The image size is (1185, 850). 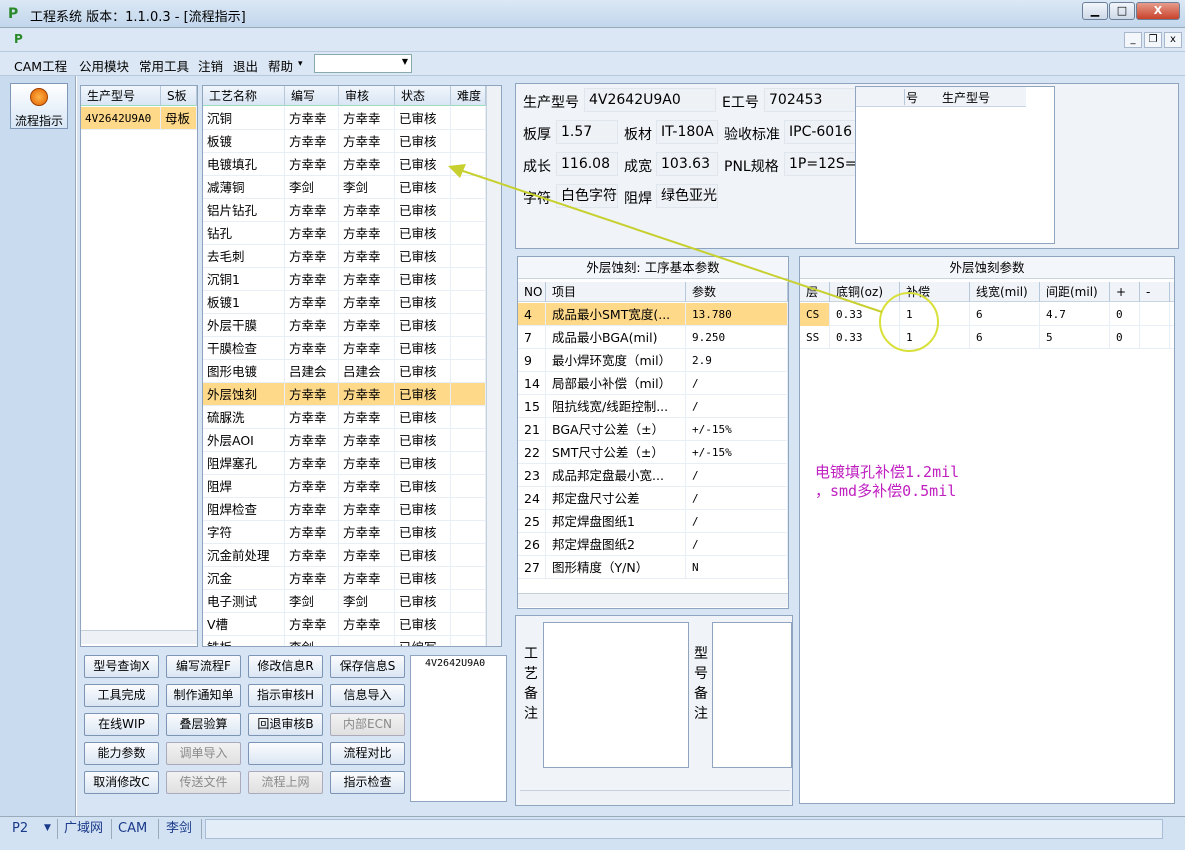 What do you see at coordinates (684, 829) in the screenshot?
I see `status-progress` at bounding box center [684, 829].